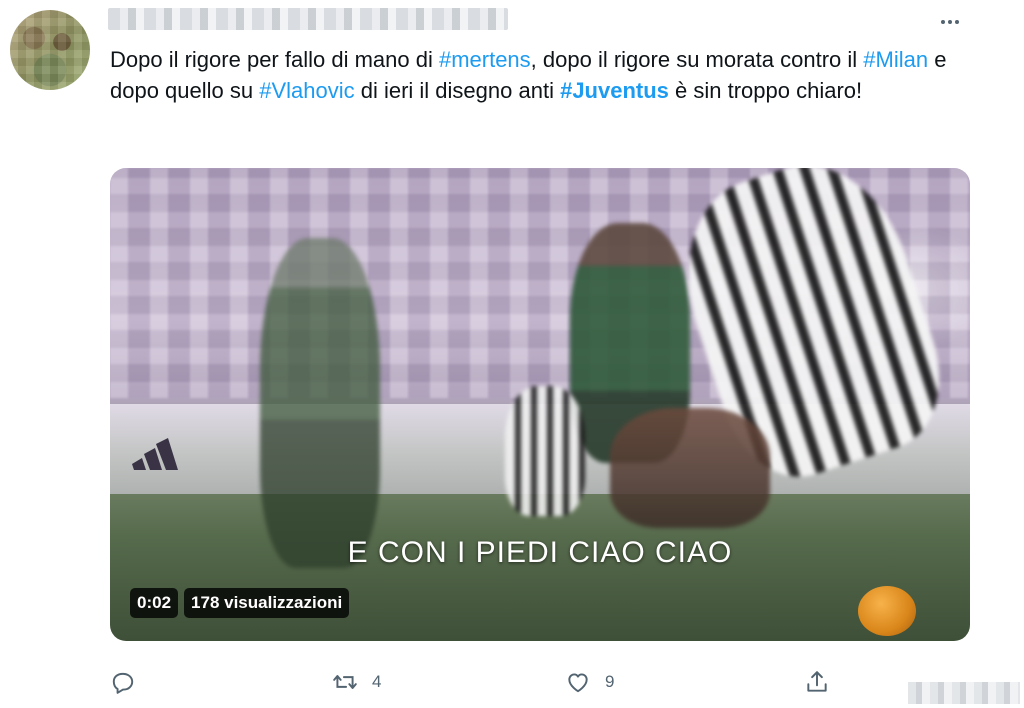  I want to click on video-badges: 0:02 178 visualizzazioni, so click(240, 603).